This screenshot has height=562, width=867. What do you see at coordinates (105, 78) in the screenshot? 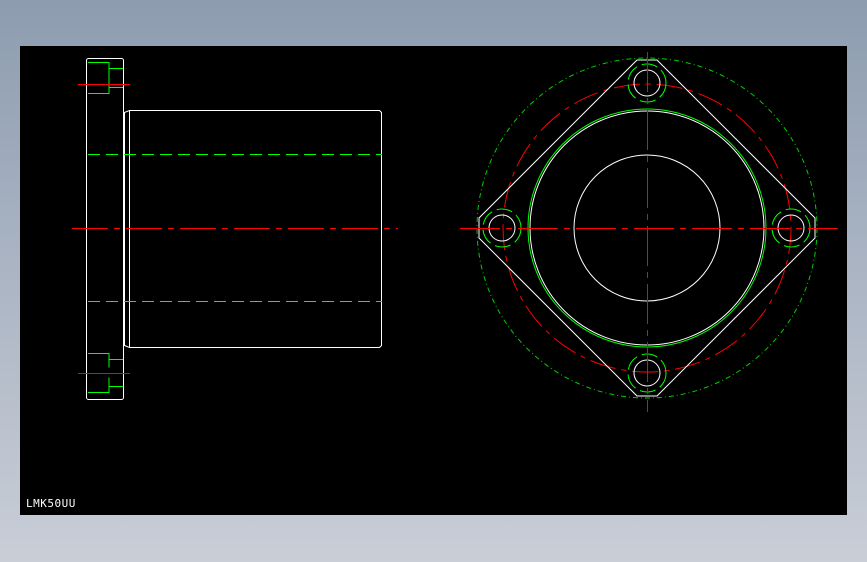
I see `top-hole-hidden` at bounding box center [105, 78].